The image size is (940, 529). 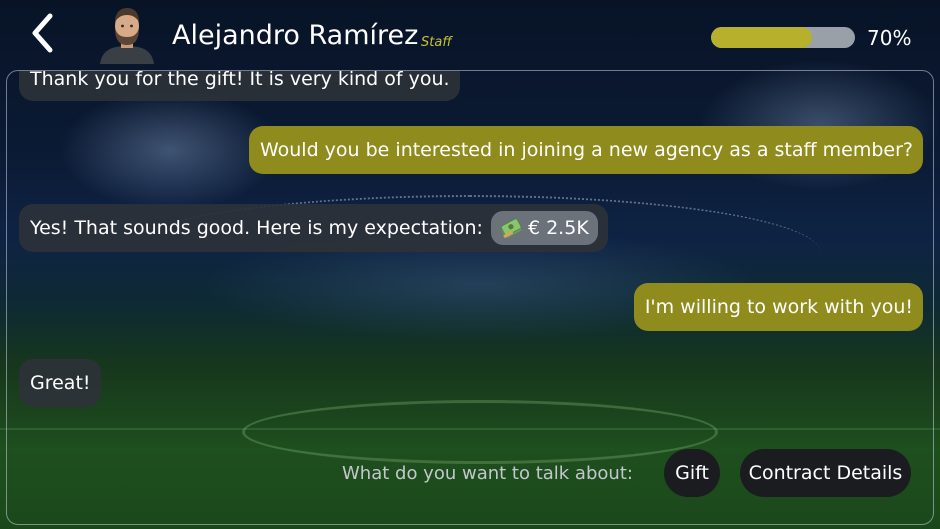 I want to click on avatar, so click(x=127, y=33).